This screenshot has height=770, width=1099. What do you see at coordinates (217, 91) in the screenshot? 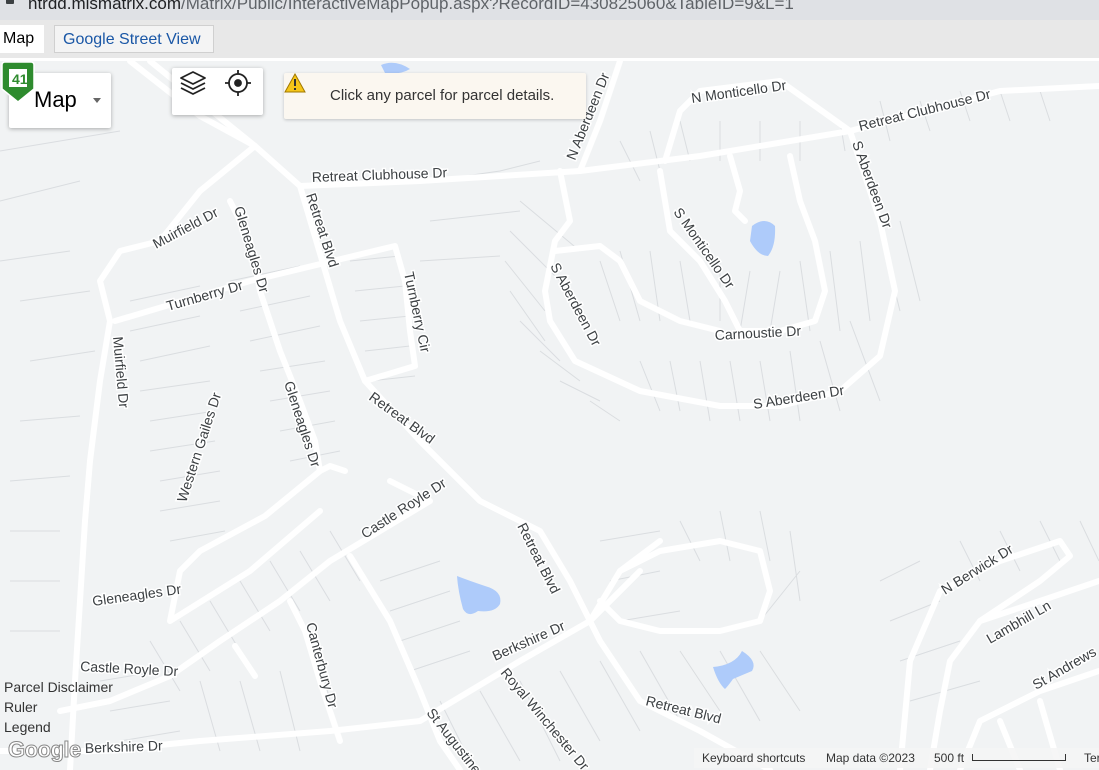
I see `map-tools` at bounding box center [217, 91].